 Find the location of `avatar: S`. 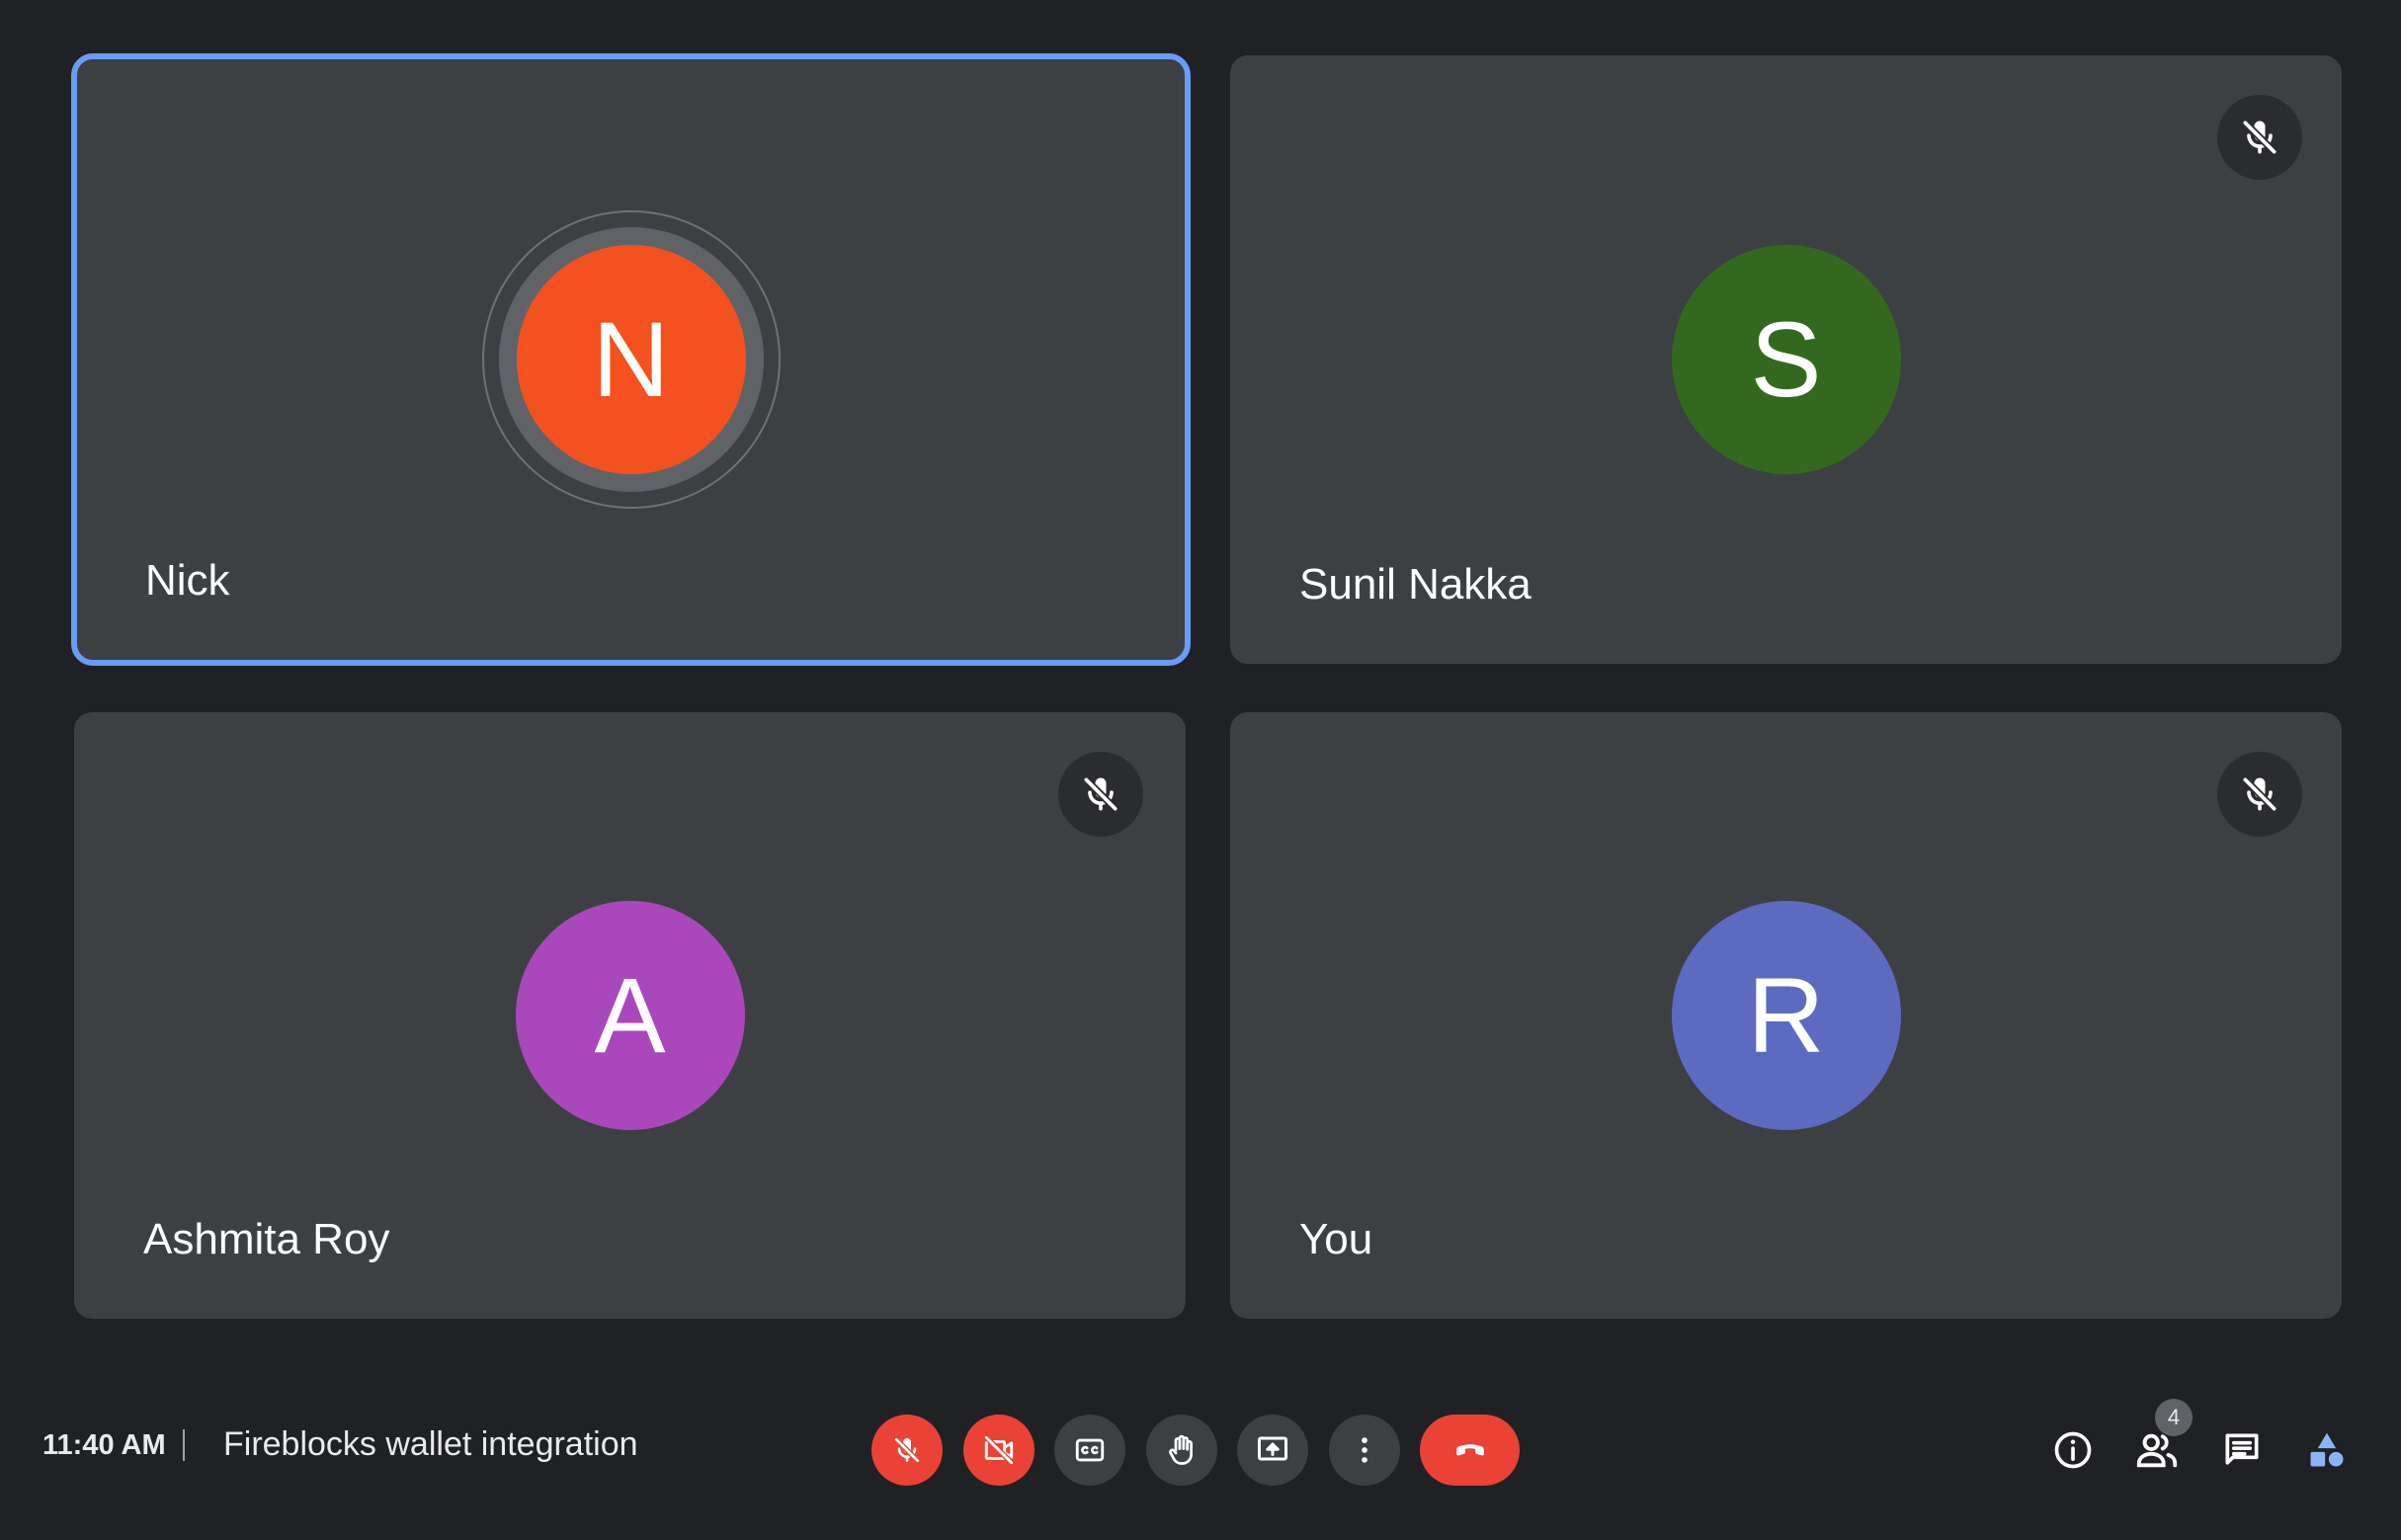

avatar: S is located at coordinates (1786, 359).